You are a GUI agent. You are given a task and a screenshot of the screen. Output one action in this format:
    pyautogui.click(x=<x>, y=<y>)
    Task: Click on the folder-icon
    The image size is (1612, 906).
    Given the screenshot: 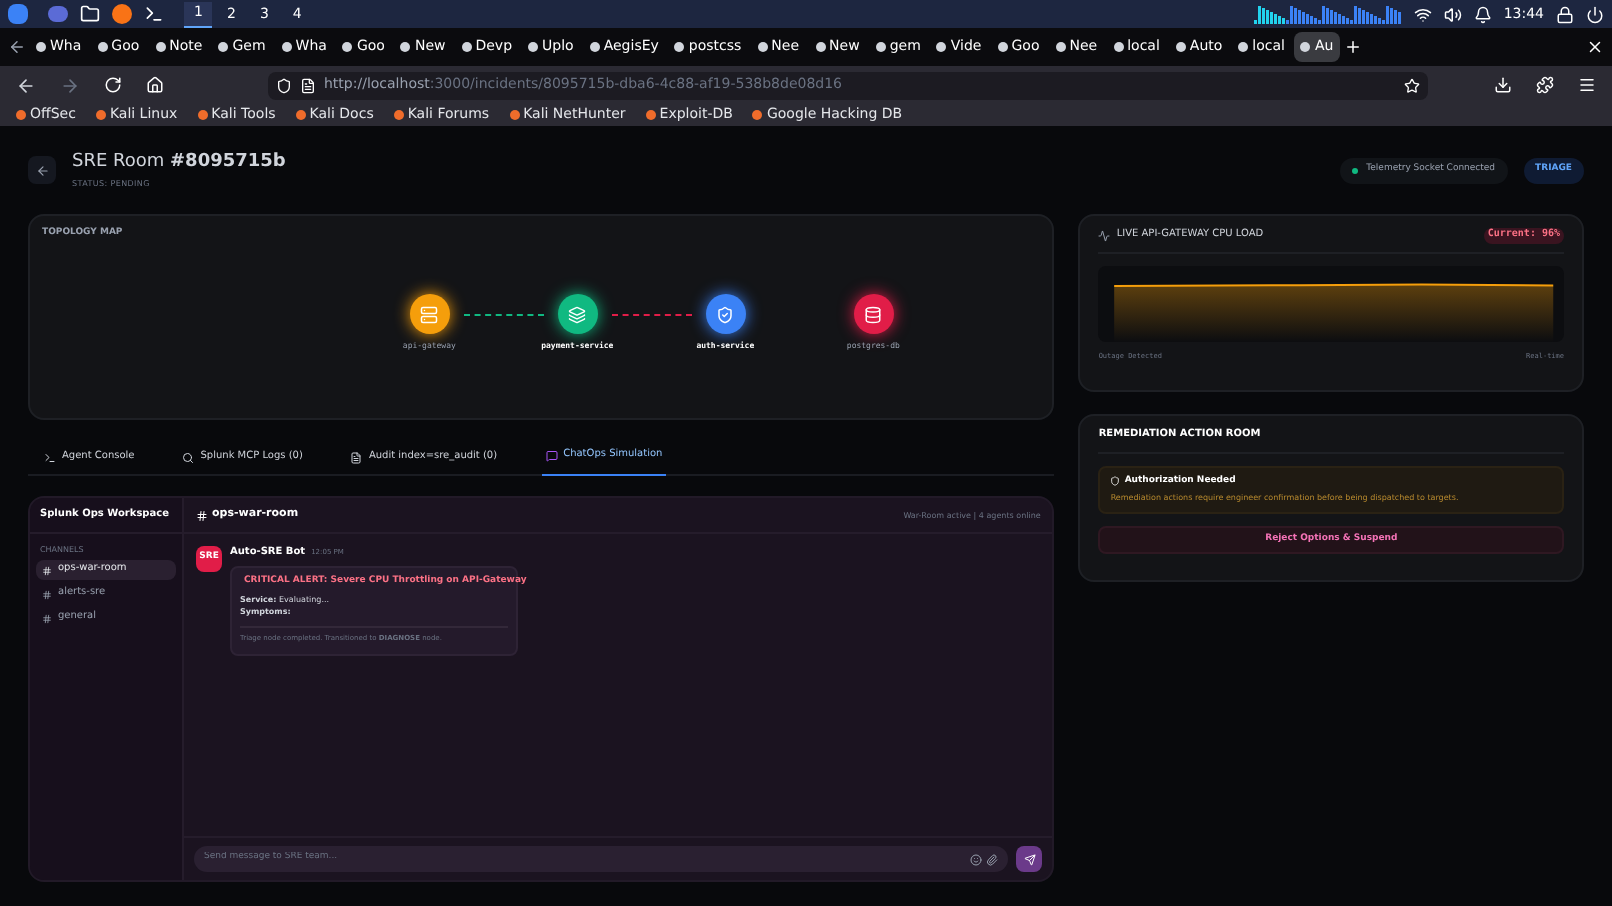 What is the action you would take?
    pyautogui.click(x=90, y=14)
    